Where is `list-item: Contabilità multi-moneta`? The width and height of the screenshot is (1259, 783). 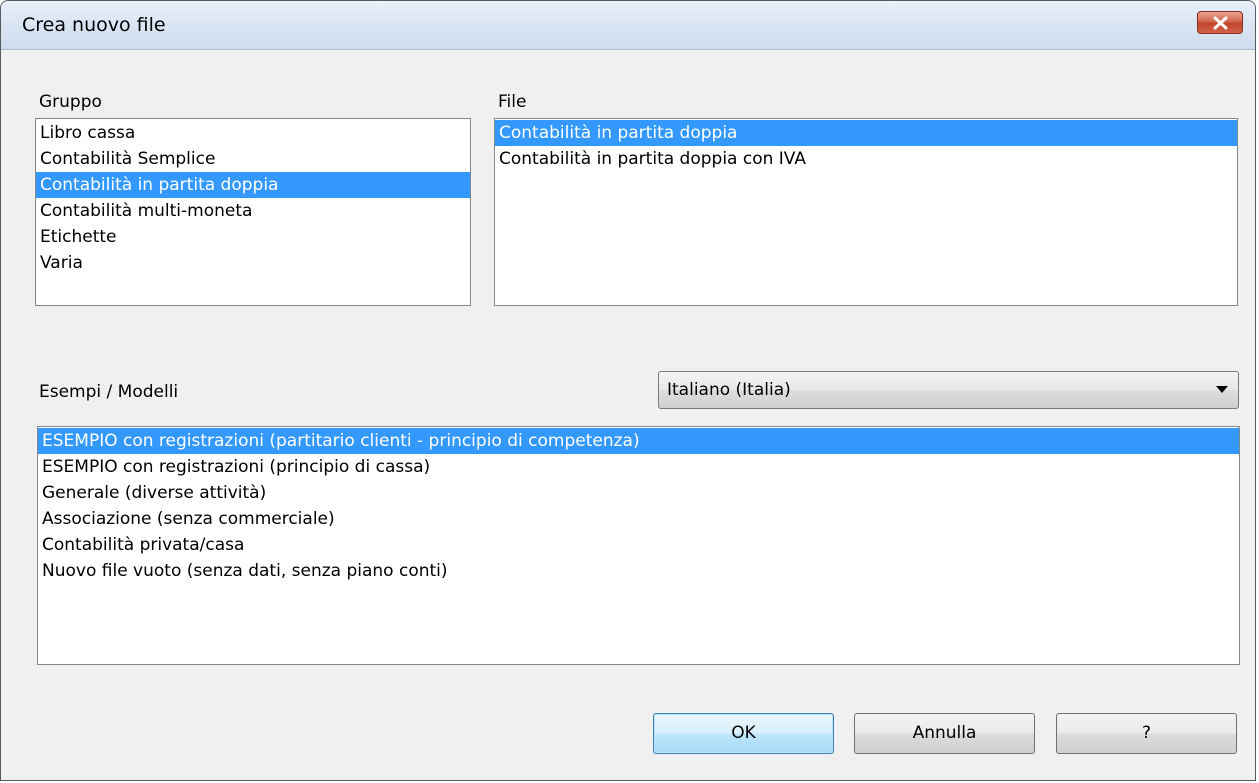 list-item: Contabilità multi-moneta is located at coordinates (253, 211).